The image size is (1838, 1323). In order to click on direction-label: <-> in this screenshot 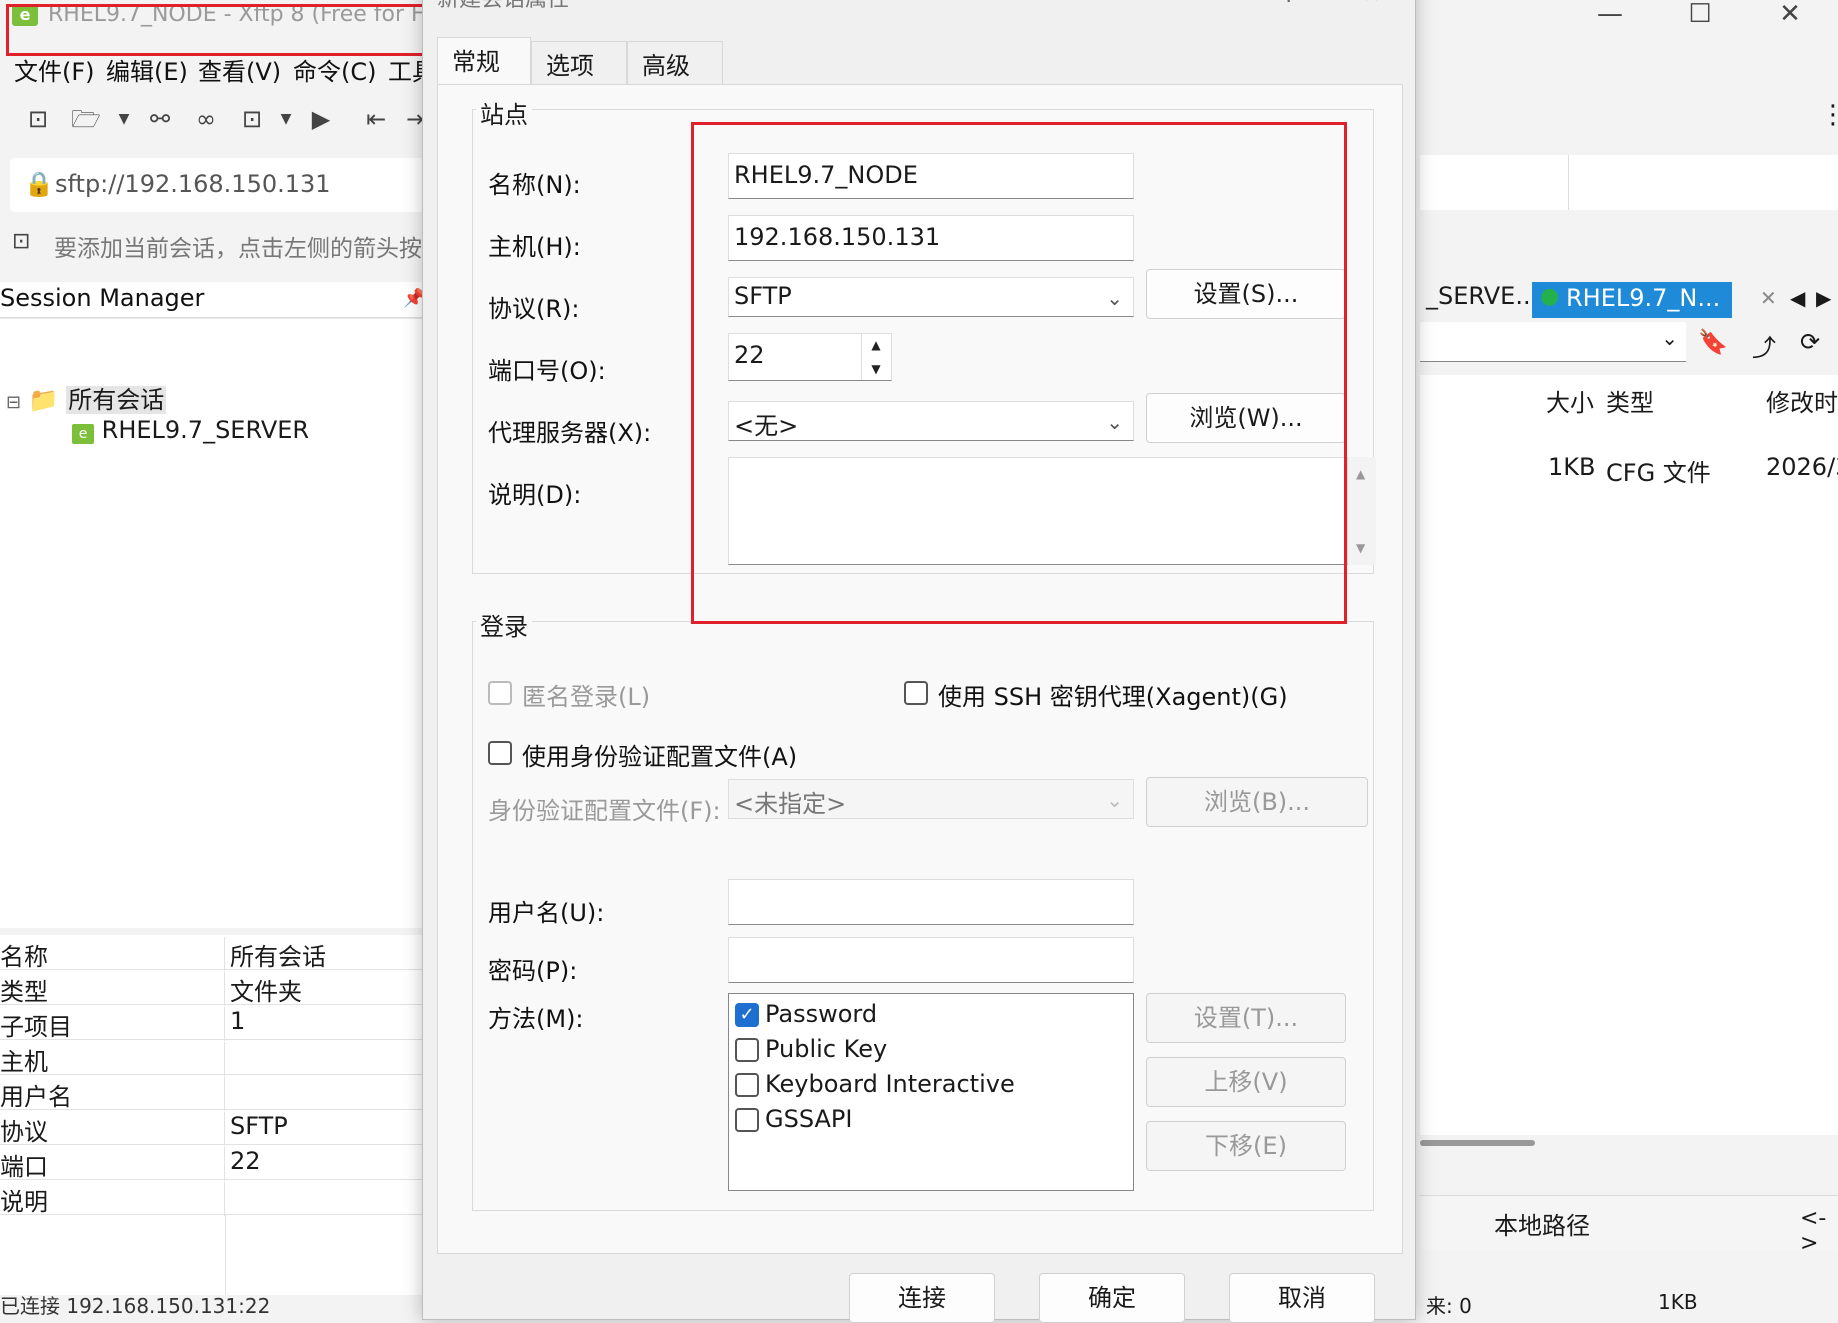, I will do `click(1813, 1231)`.